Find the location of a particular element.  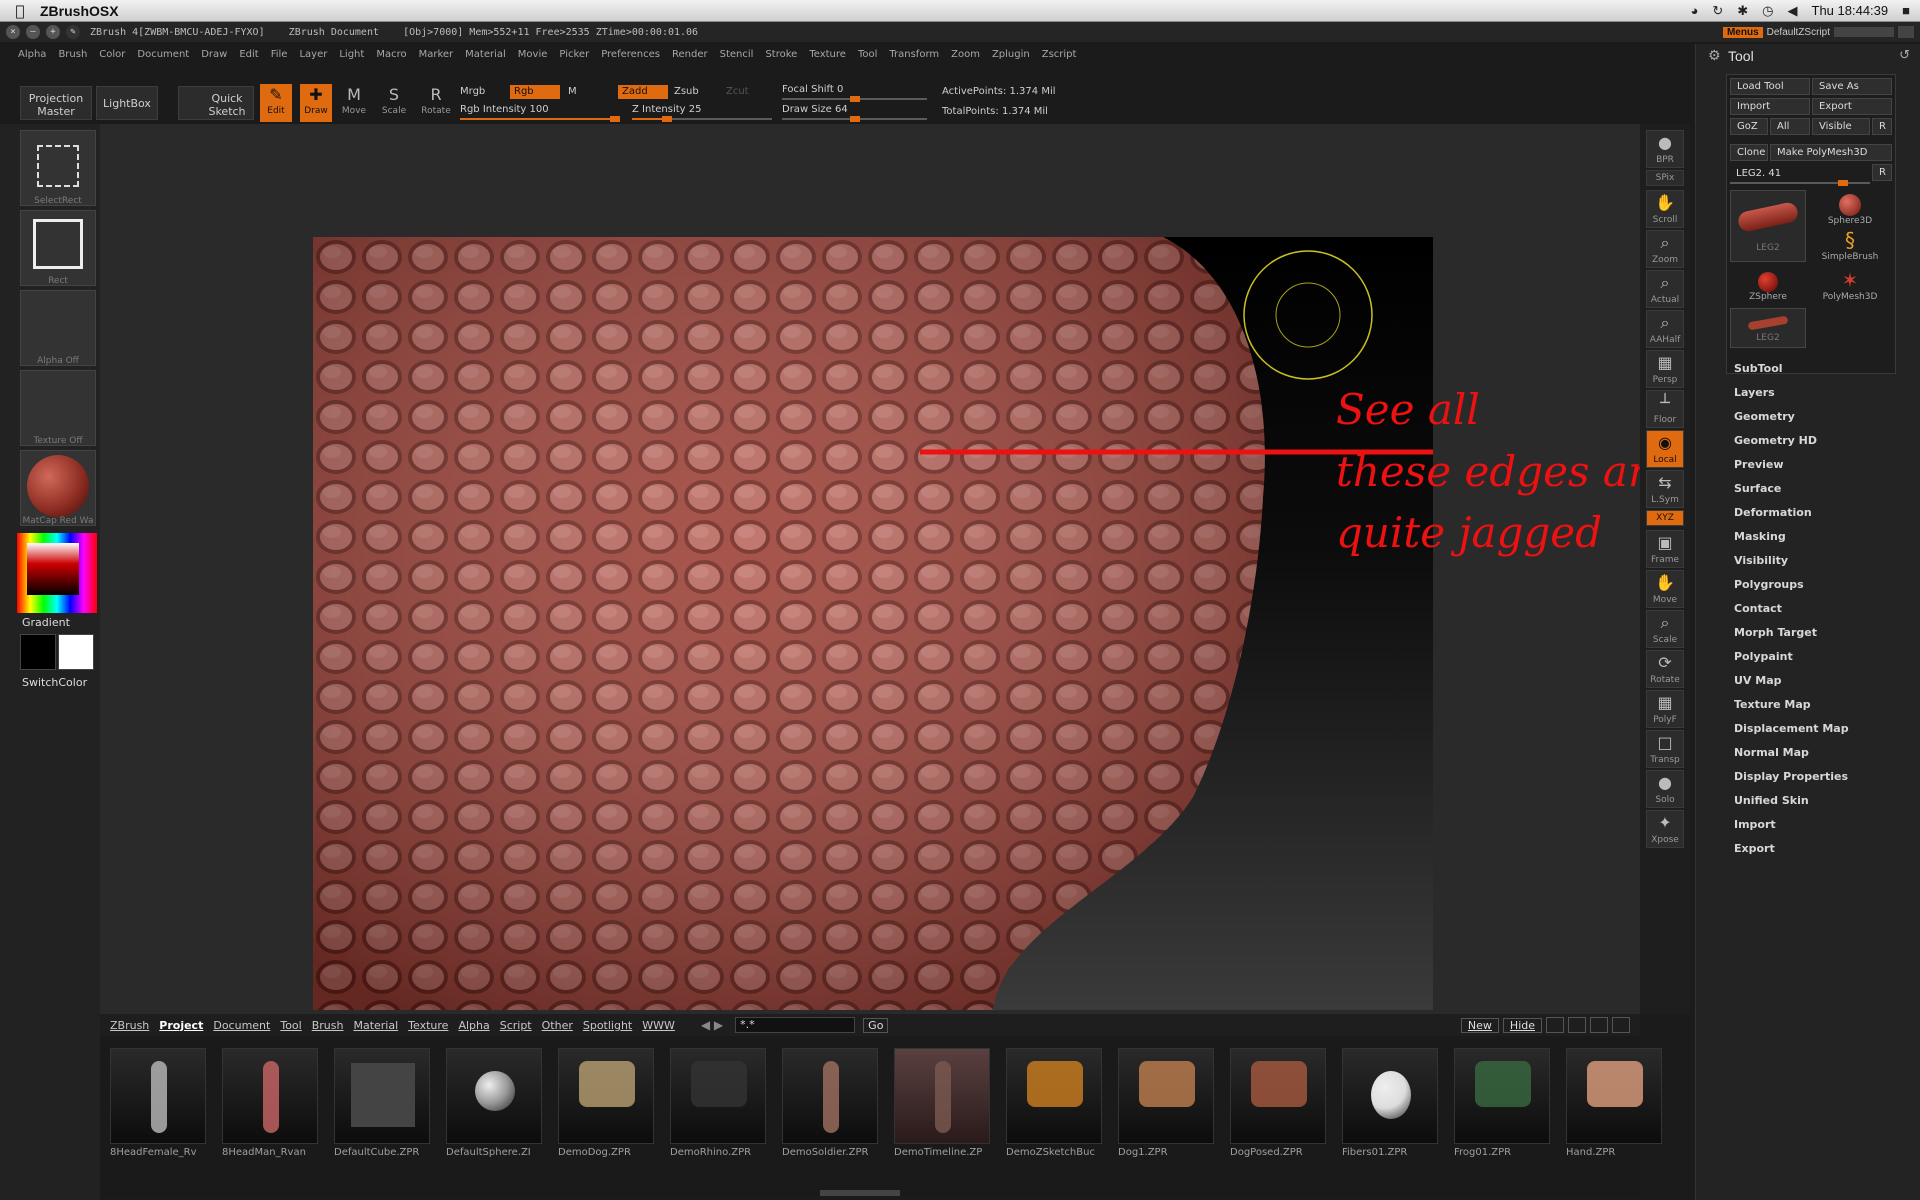

goz-all-button: All is located at coordinates (1790, 126).